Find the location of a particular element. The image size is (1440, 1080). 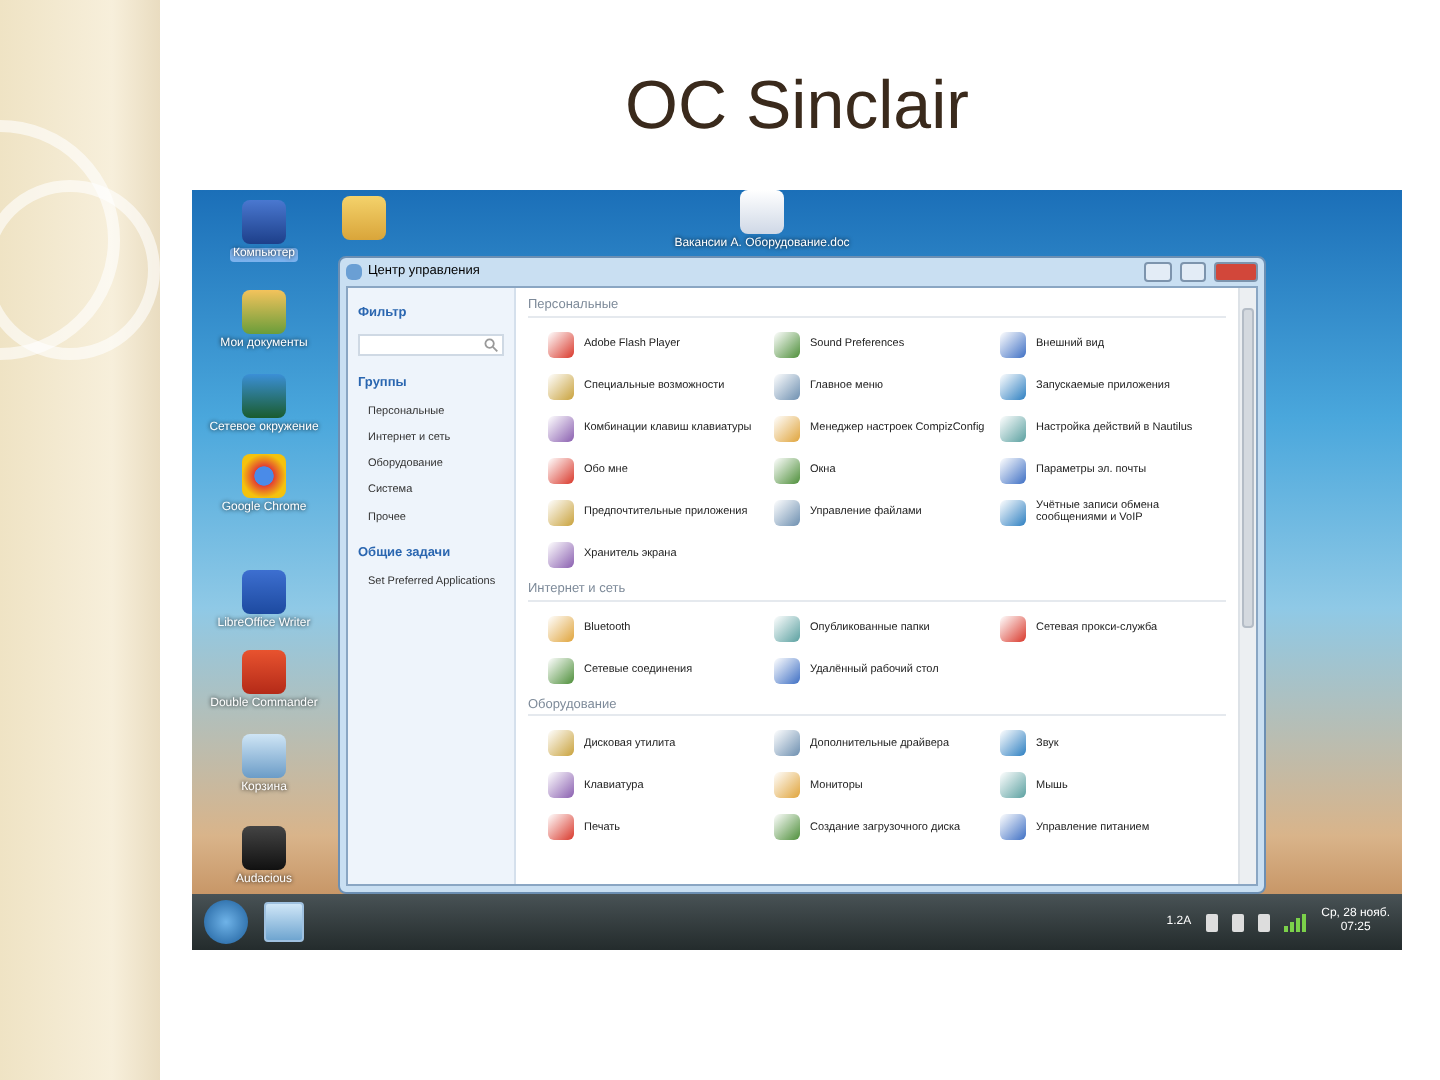

close-button is located at coordinates (1236, 272).